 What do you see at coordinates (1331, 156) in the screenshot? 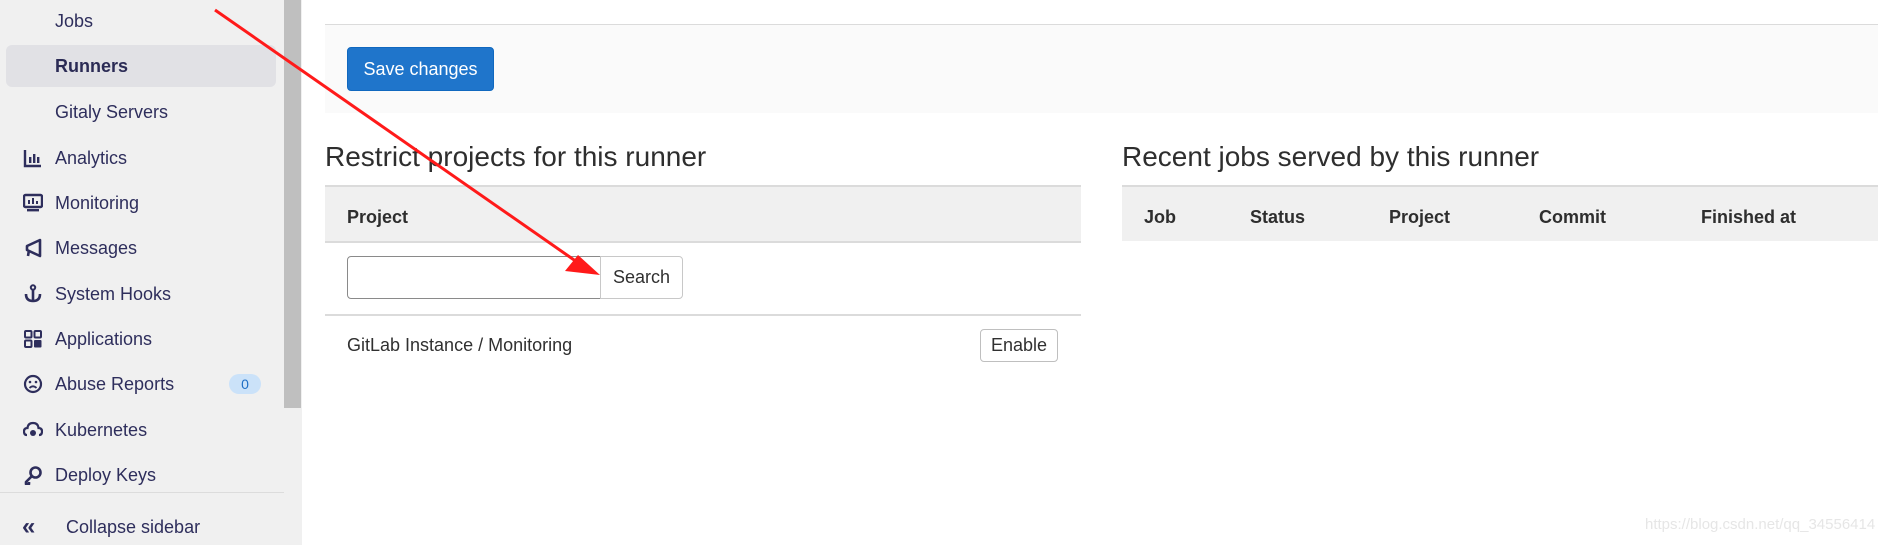
I see `recent-jobs-title: Recent jobs served by this runner` at bounding box center [1331, 156].